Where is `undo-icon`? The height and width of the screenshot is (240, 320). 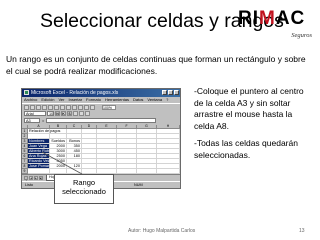 undo-icon is located at coordinates (74, 107).